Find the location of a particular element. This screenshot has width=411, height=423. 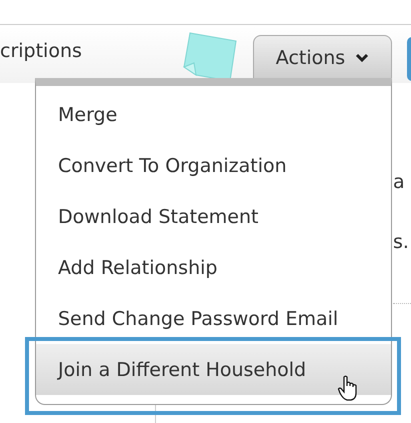

hand-cursor-icon is located at coordinates (348, 388).